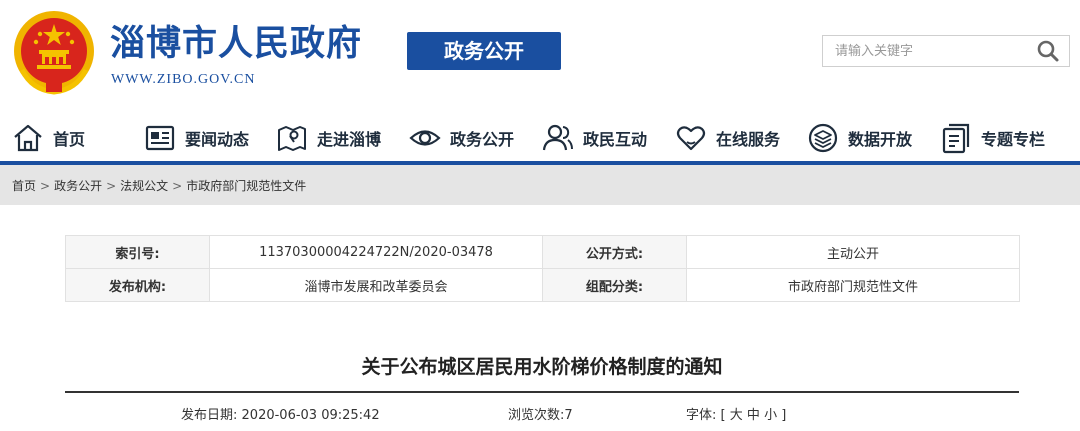 The height and width of the screenshot is (431, 1080). I want to click on meta-value-category: 市政府部门规范性文件, so click(853, 285).